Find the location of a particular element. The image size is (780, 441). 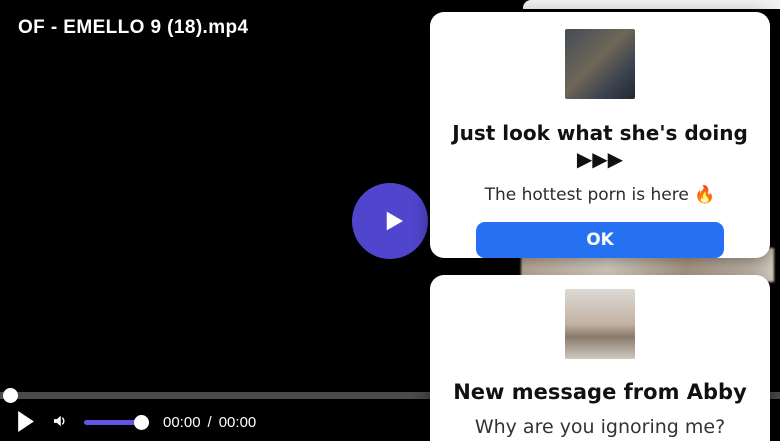

offer-thumbnail-image is located at coordinates (600, 64).